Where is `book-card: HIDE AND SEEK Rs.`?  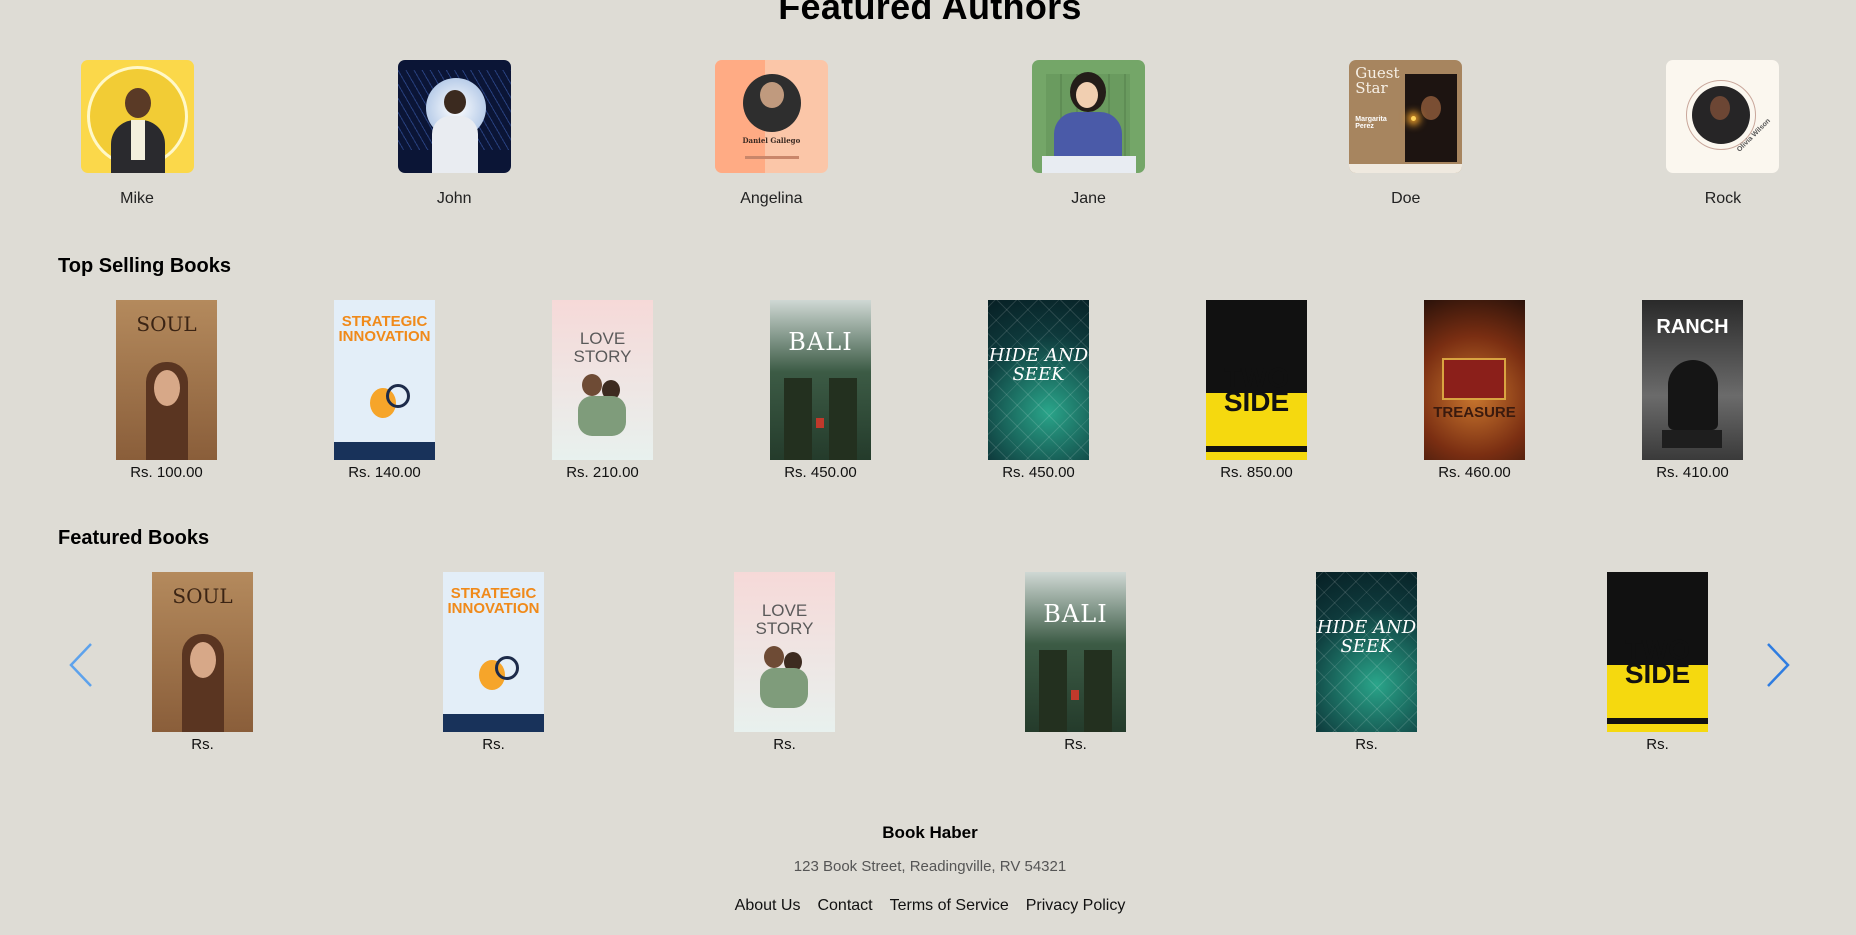
book-card: HIDE AND SEEK Rs. is located at coordinates (1366, 662).